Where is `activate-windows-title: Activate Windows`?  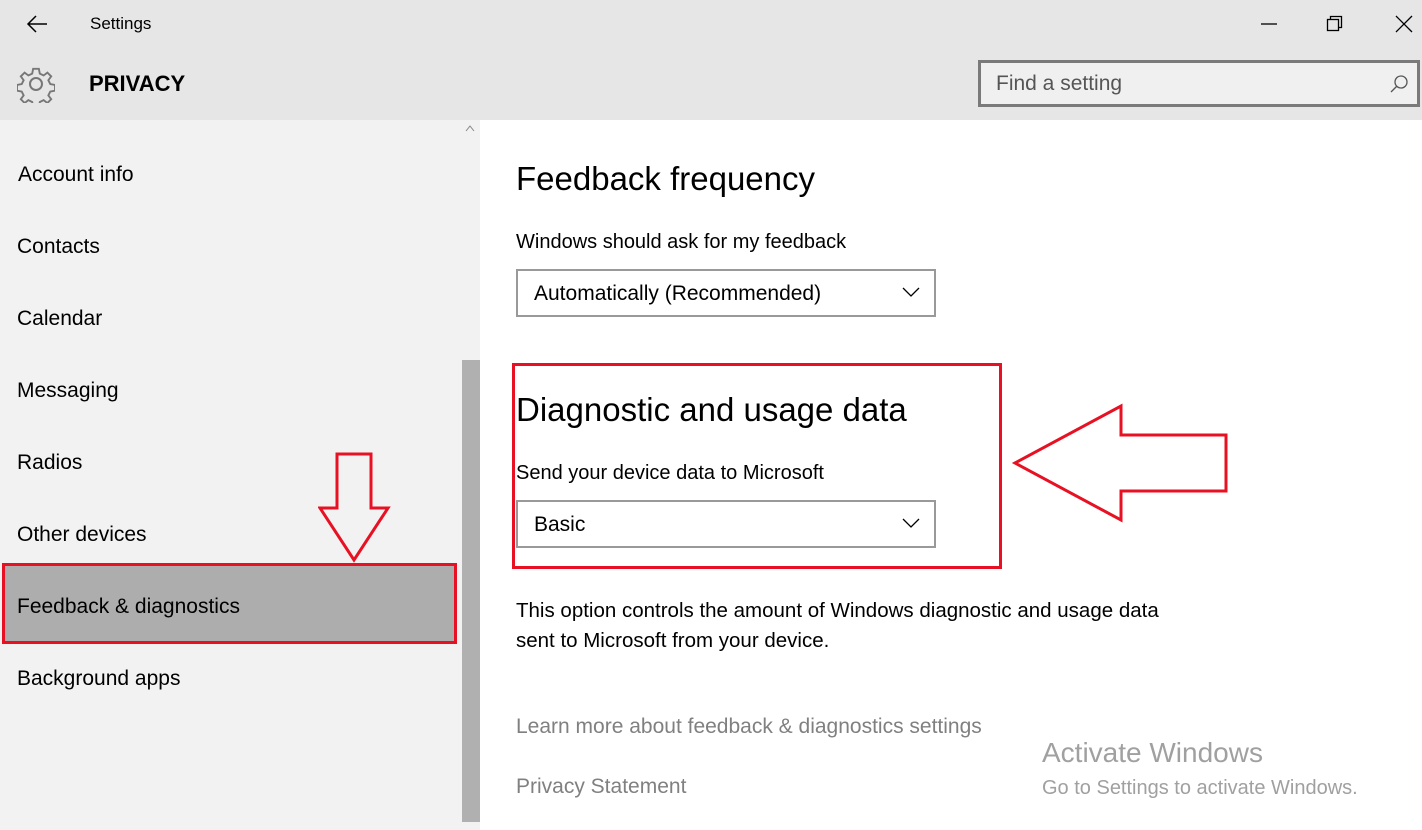
activate-windows-title: Activate Windows is located at coordinates (1152, 752).